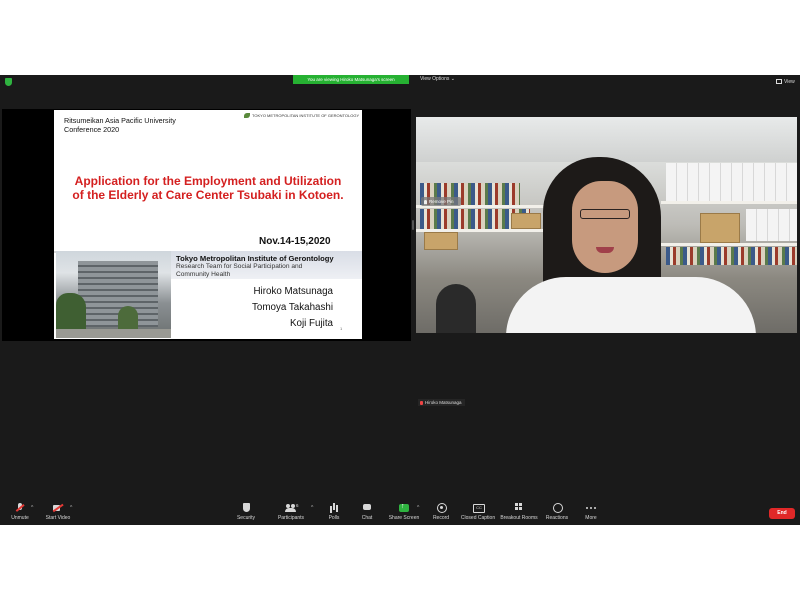 The image size is (800, 600). I want to click on participants-count: 6, so click(297, 505).